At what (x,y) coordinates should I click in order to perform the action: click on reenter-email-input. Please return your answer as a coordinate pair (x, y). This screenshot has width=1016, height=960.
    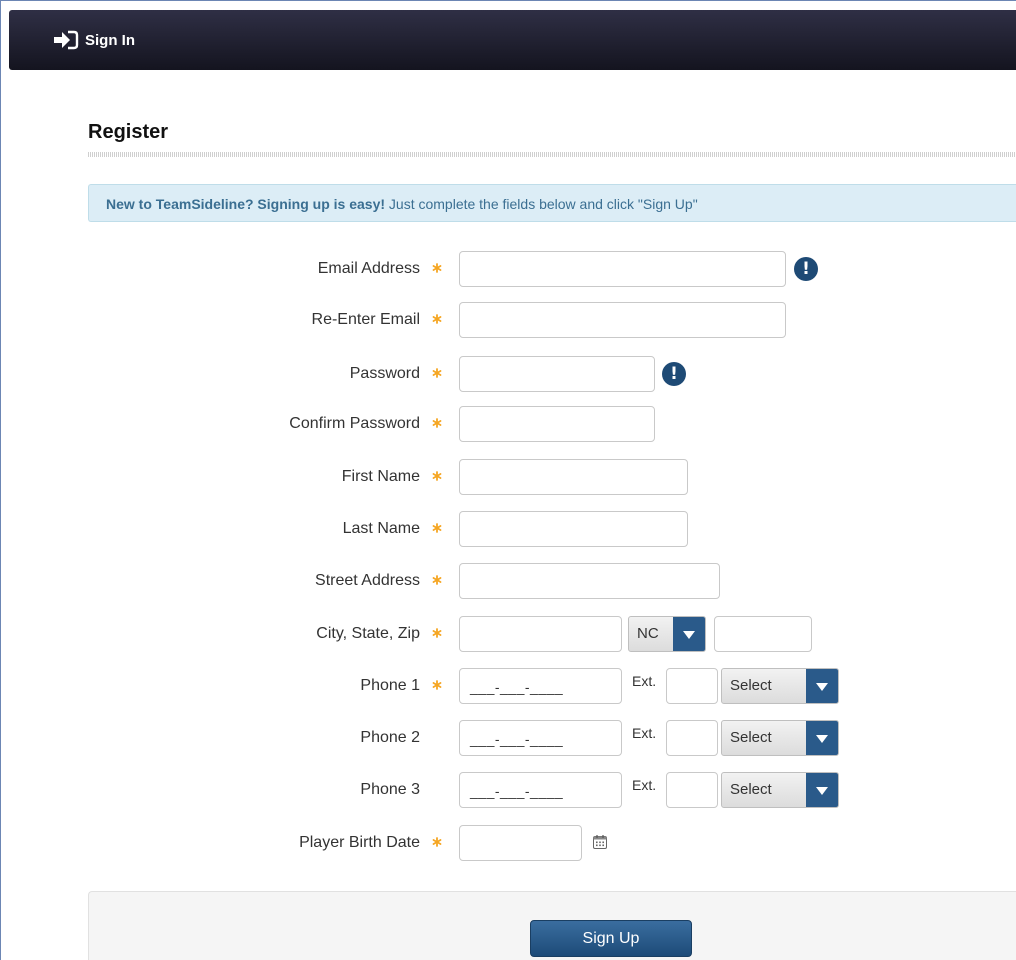
    Looking at the image, I should click on (622, 320).